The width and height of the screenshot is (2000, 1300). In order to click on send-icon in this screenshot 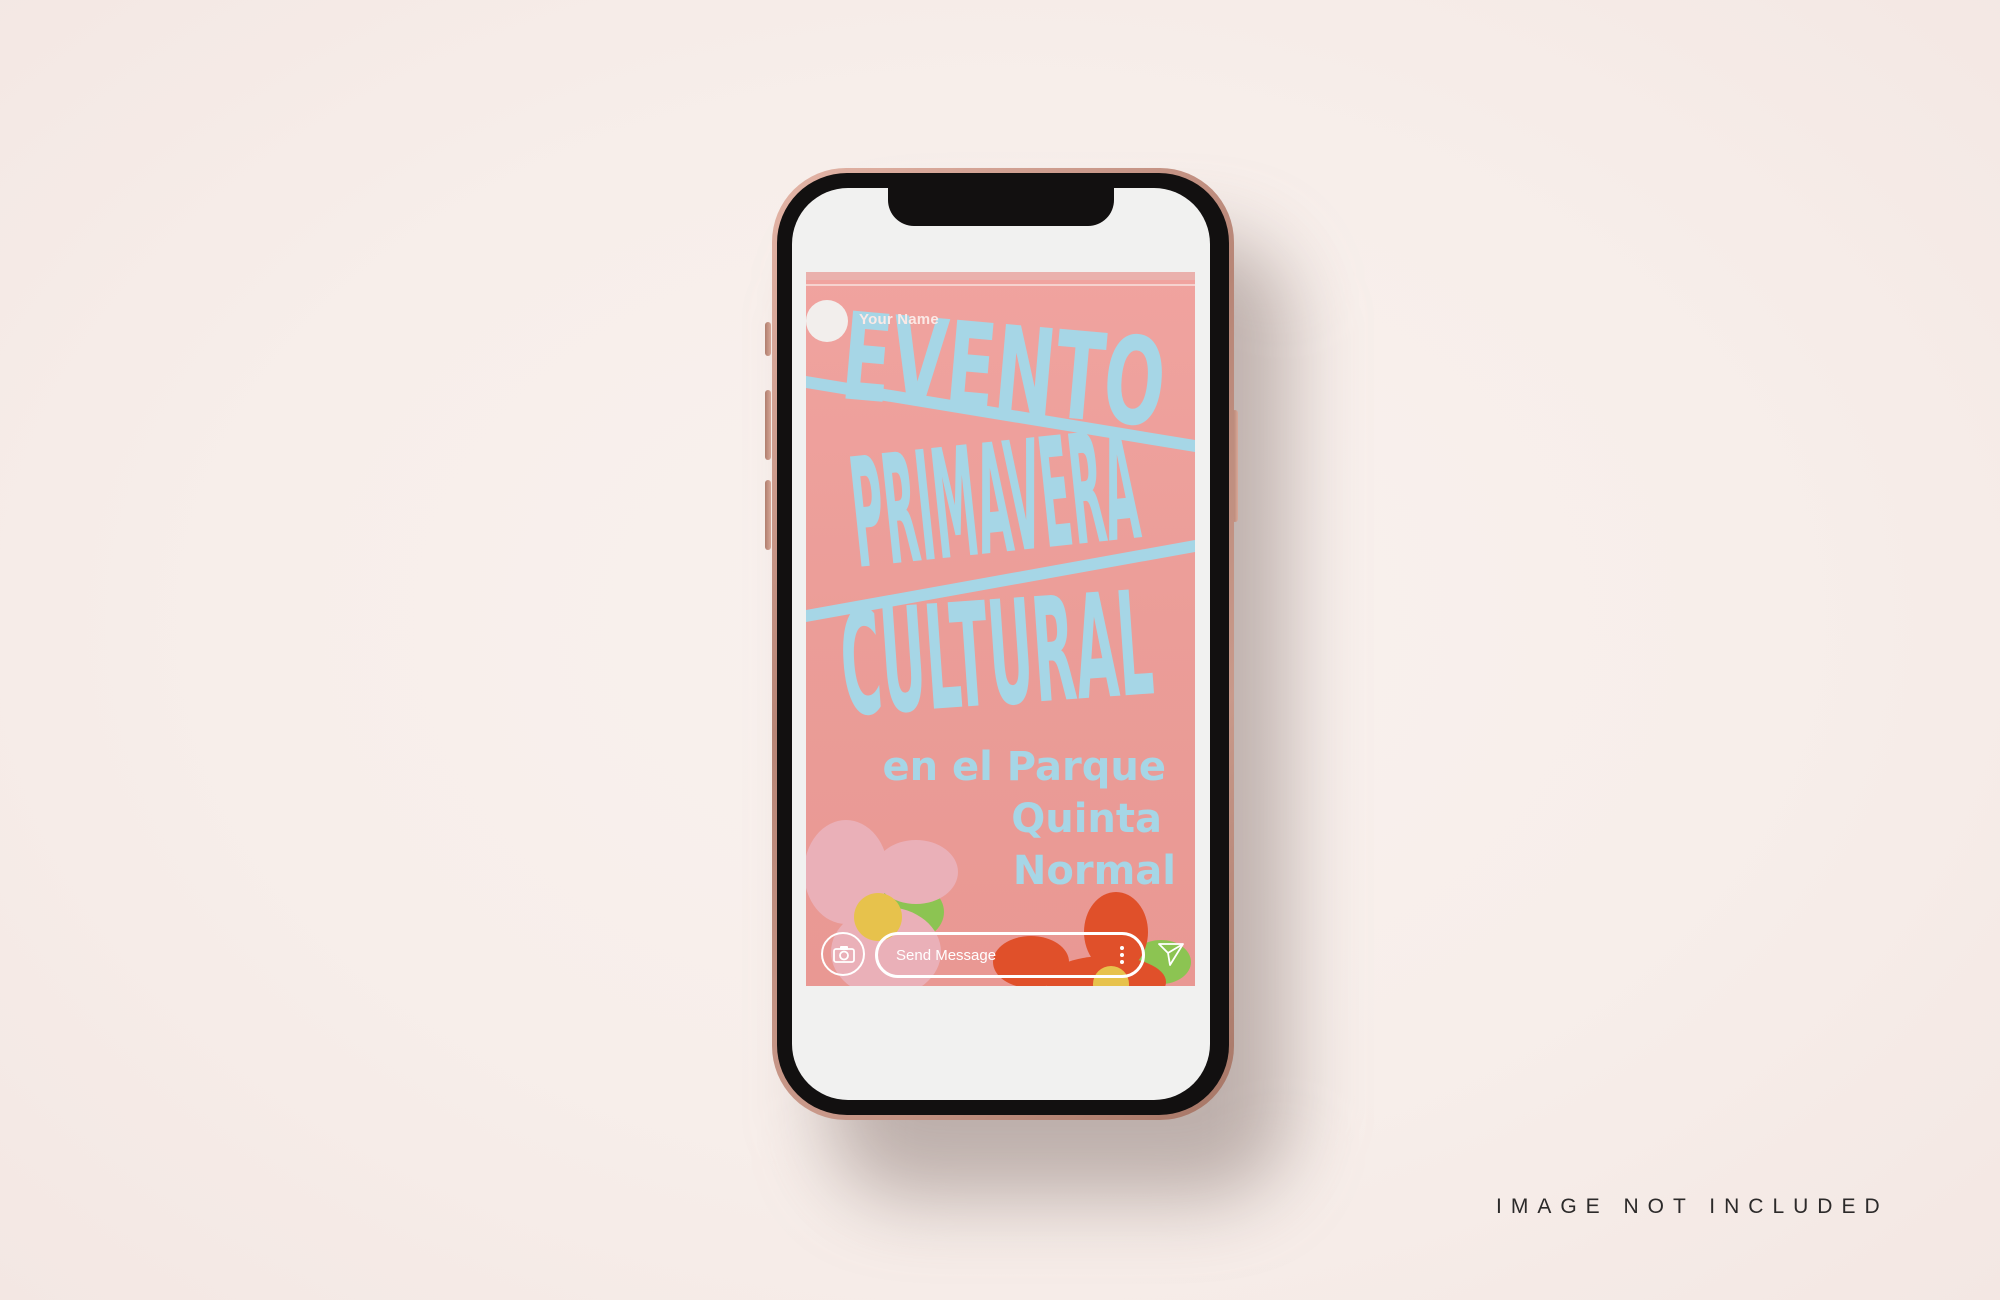, I will do `click(1171, 954)`.